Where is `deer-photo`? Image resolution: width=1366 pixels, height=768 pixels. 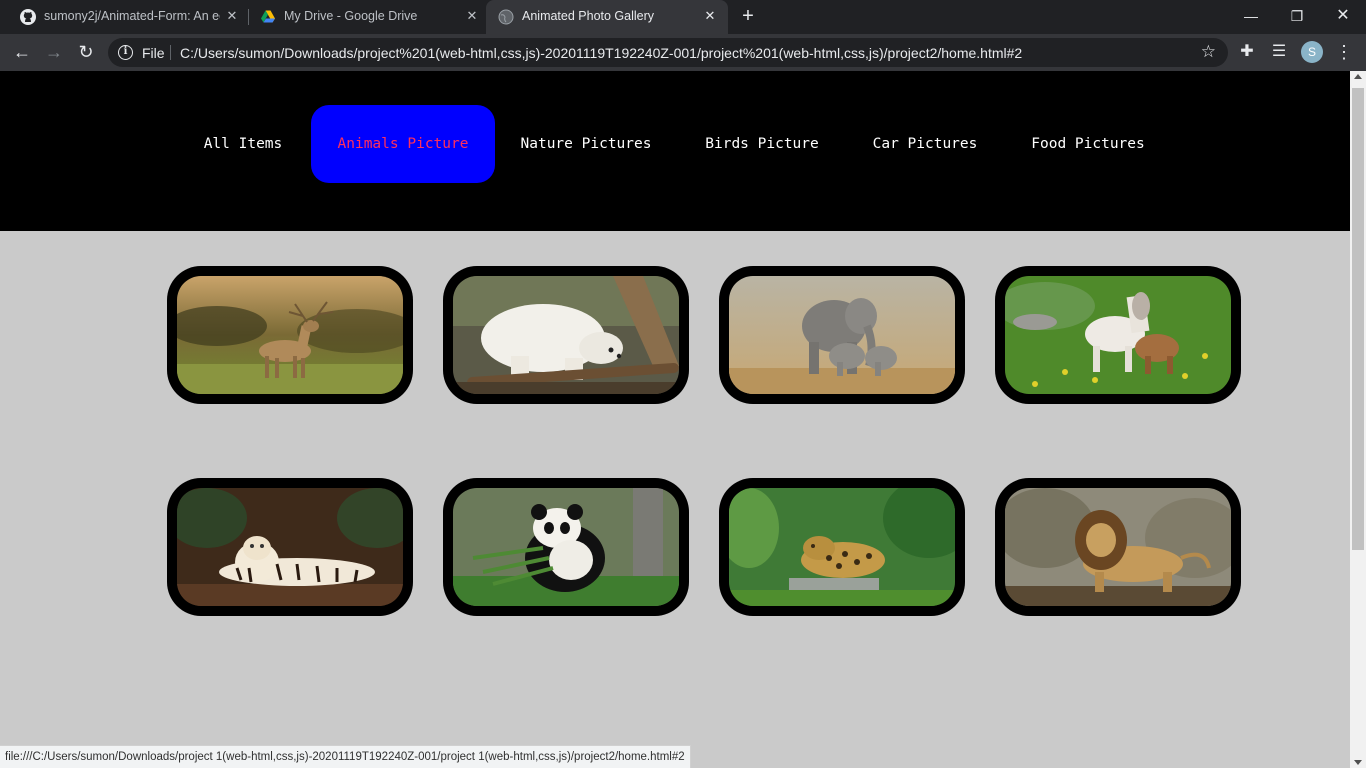 deer-photo is located at coordinates (290, 335).